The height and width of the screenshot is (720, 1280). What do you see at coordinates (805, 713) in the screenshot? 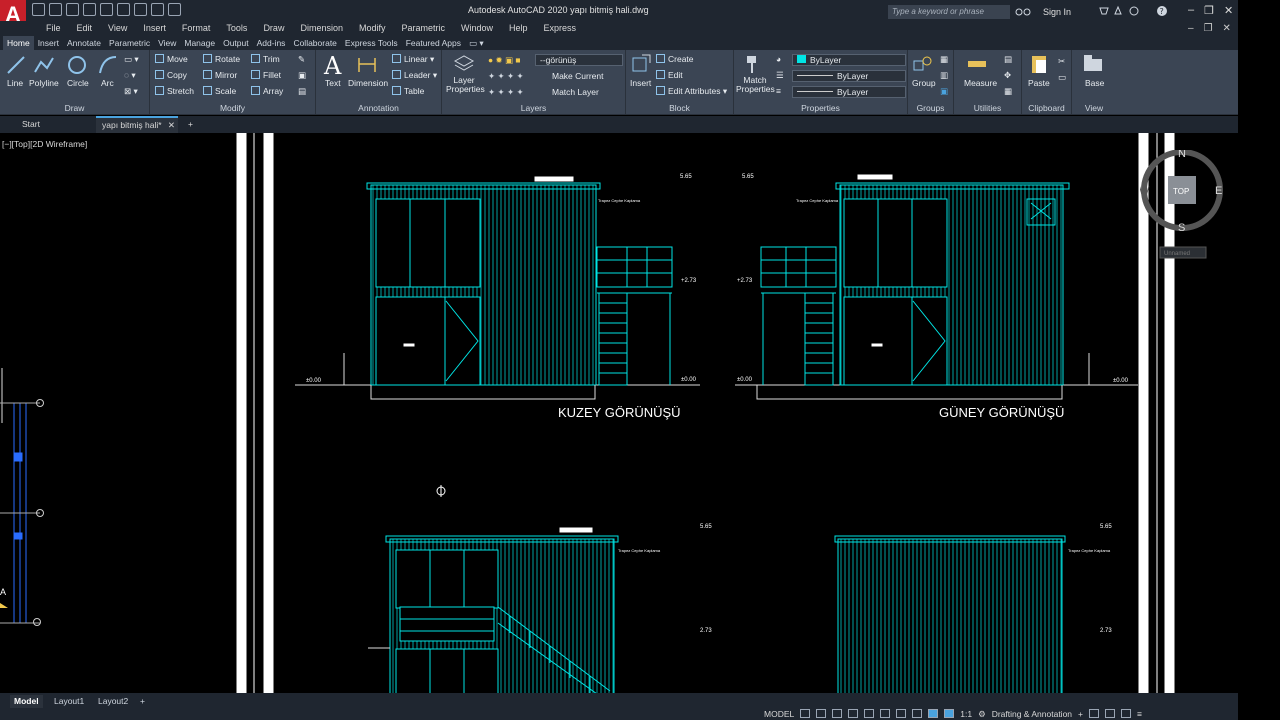
I see `grid-icon` at bounding box center [805, 713].